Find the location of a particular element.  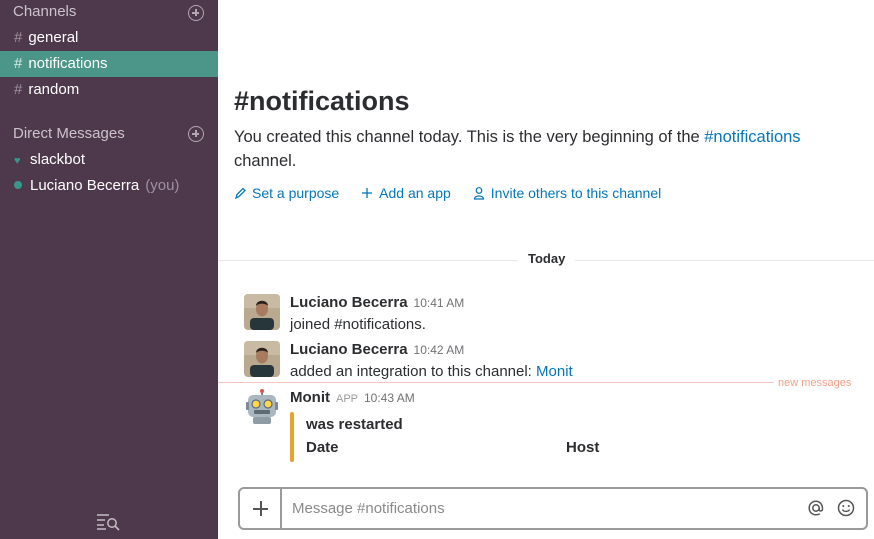

plus-icon is located at coordinates (367, 193).